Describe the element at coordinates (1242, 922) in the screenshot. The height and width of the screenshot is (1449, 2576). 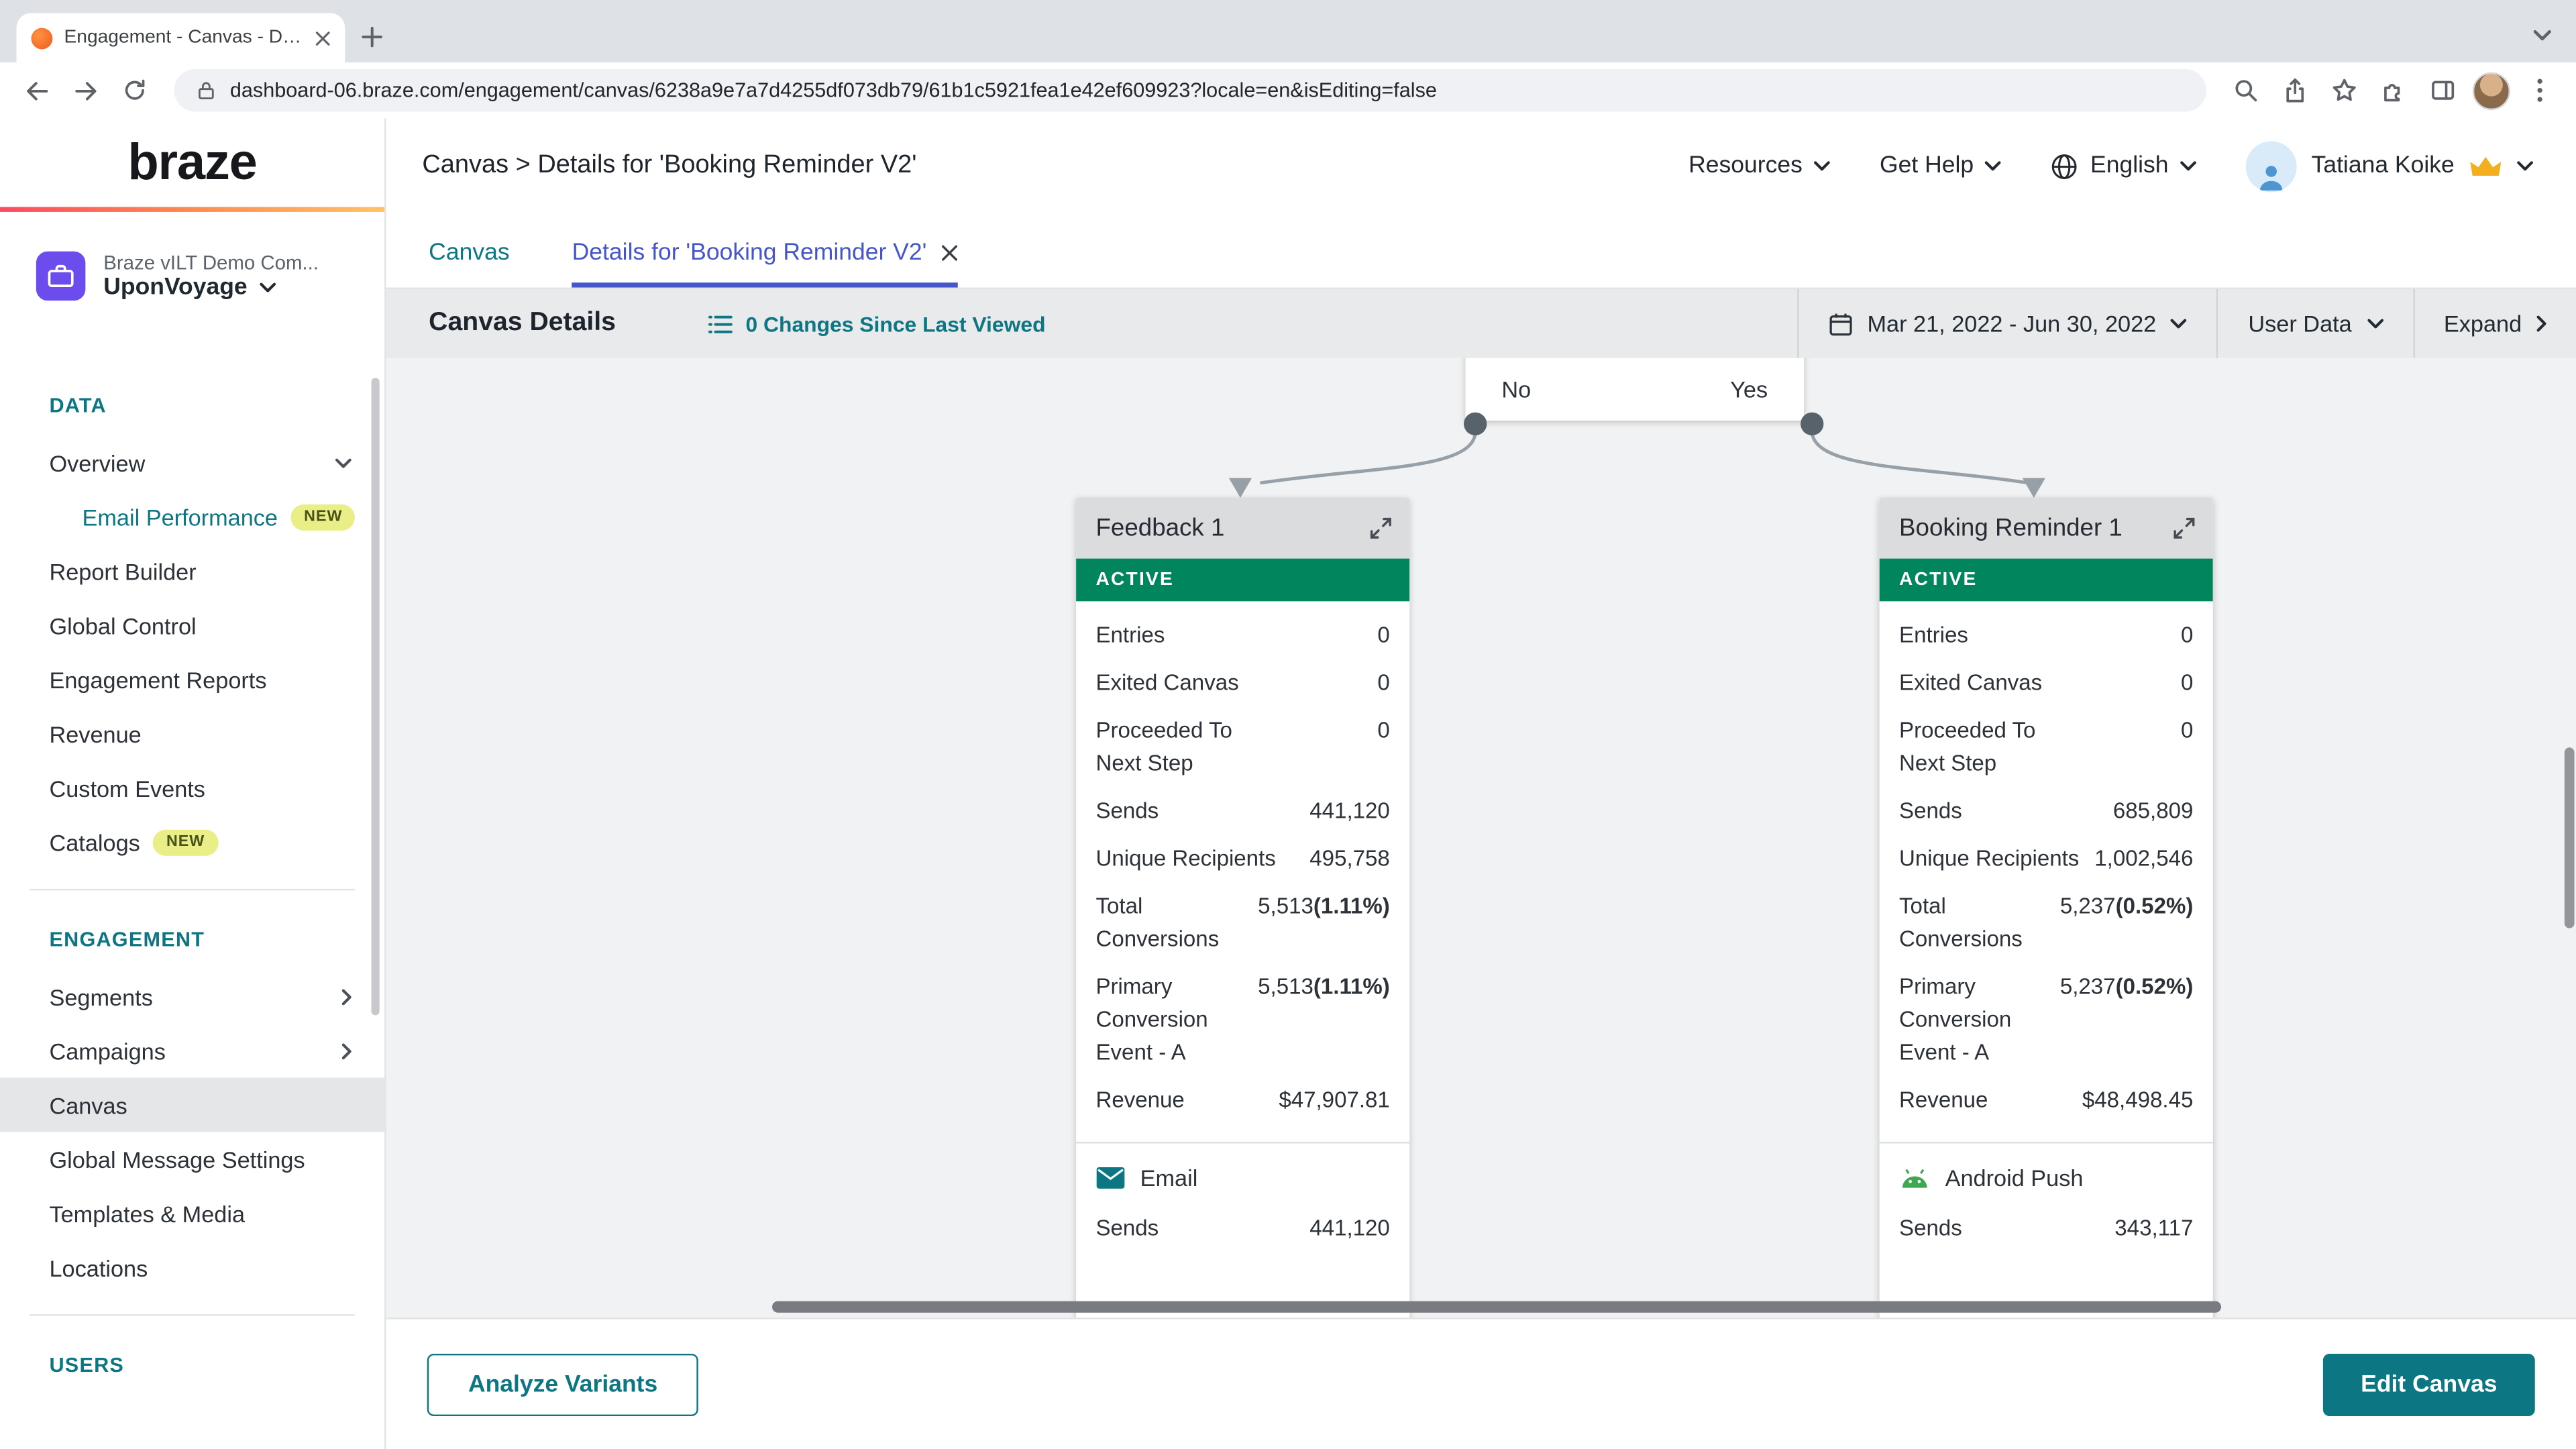
I see `stat-row: Total Conversions 5,513(1.11%)` at that location.